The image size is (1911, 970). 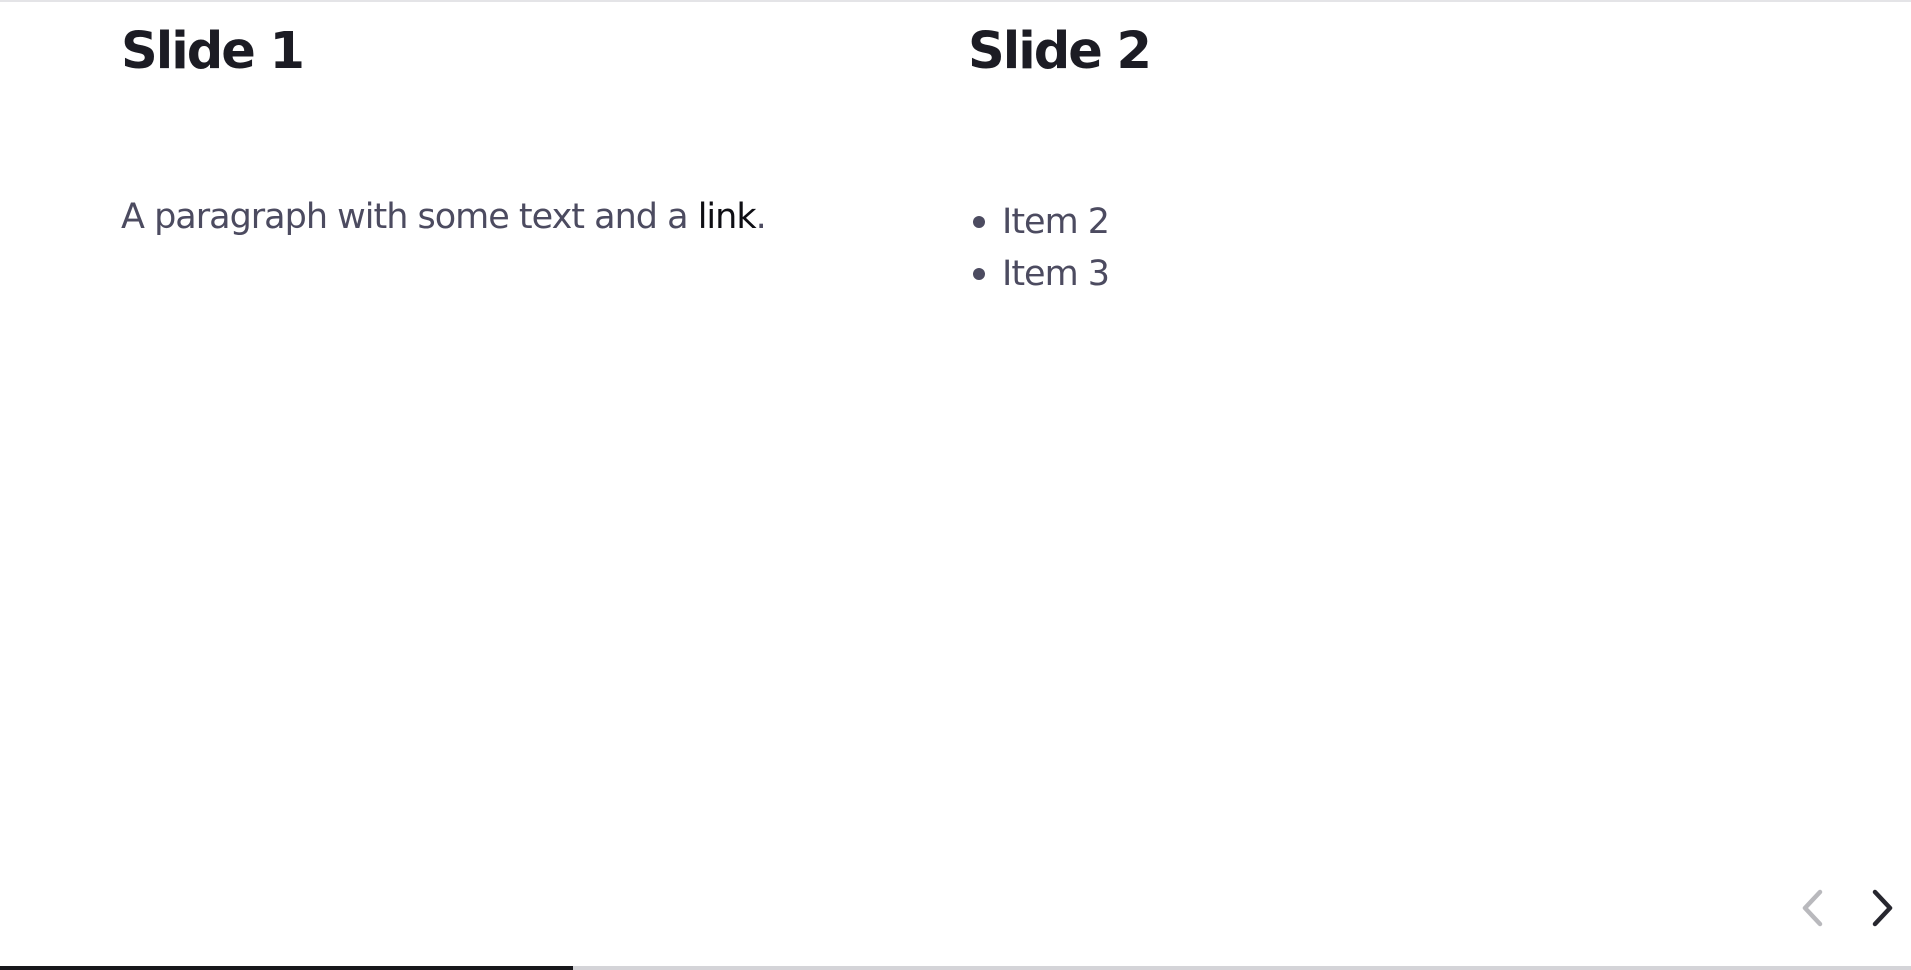 I want to click on list-item: Item 3, so click(x=1039, y=274).